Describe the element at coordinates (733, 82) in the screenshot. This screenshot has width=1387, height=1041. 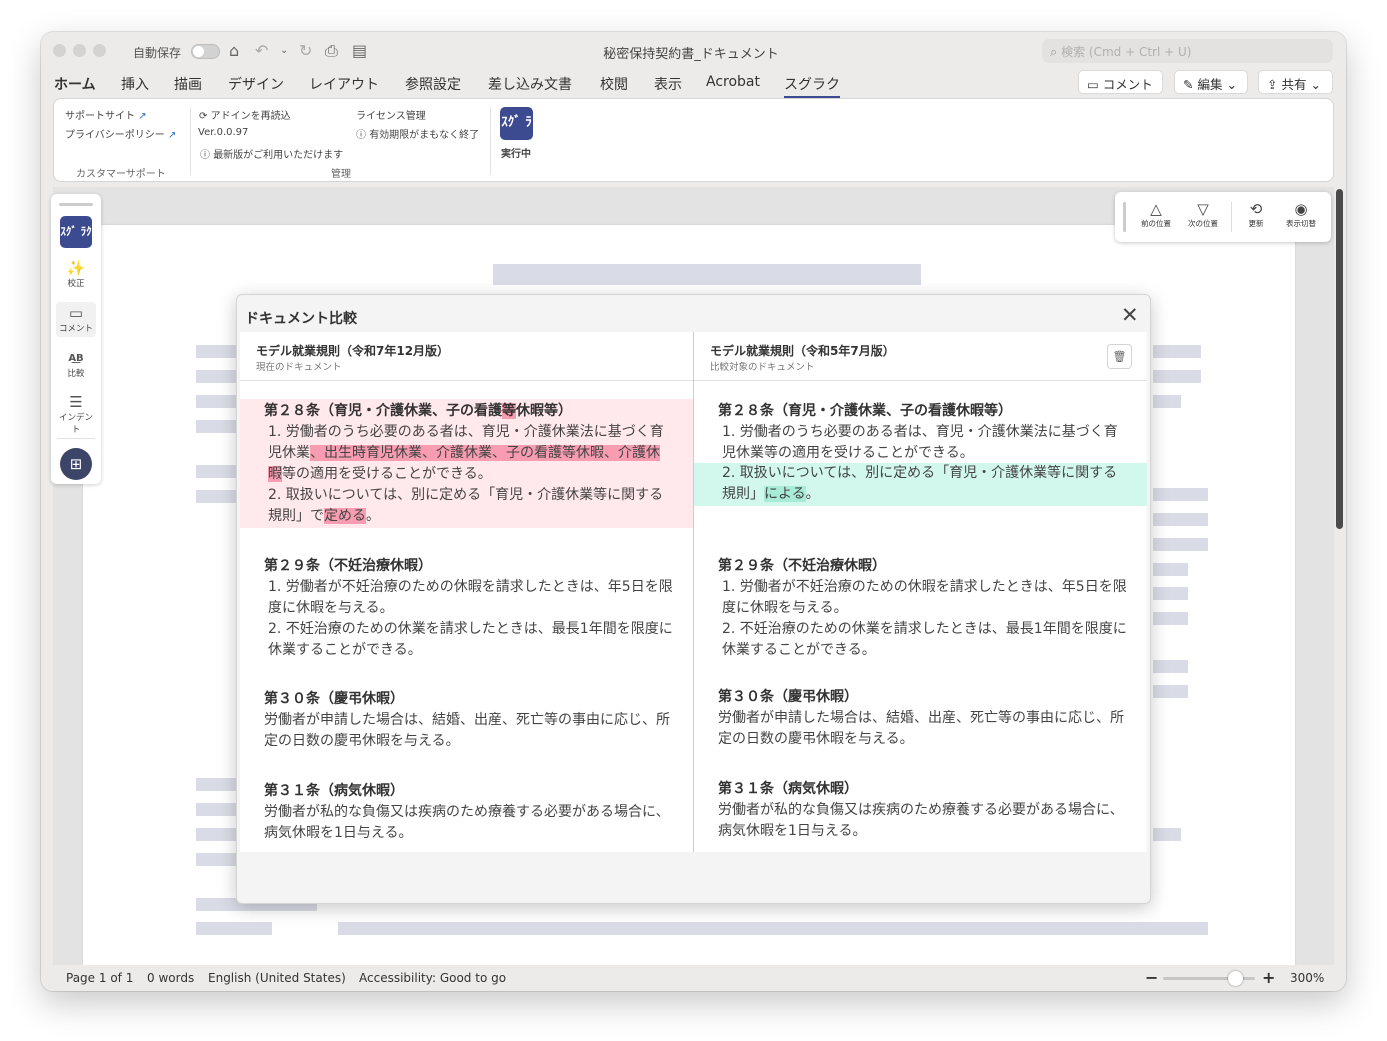
I see `tab-acrobat: Acrobat` at that location.